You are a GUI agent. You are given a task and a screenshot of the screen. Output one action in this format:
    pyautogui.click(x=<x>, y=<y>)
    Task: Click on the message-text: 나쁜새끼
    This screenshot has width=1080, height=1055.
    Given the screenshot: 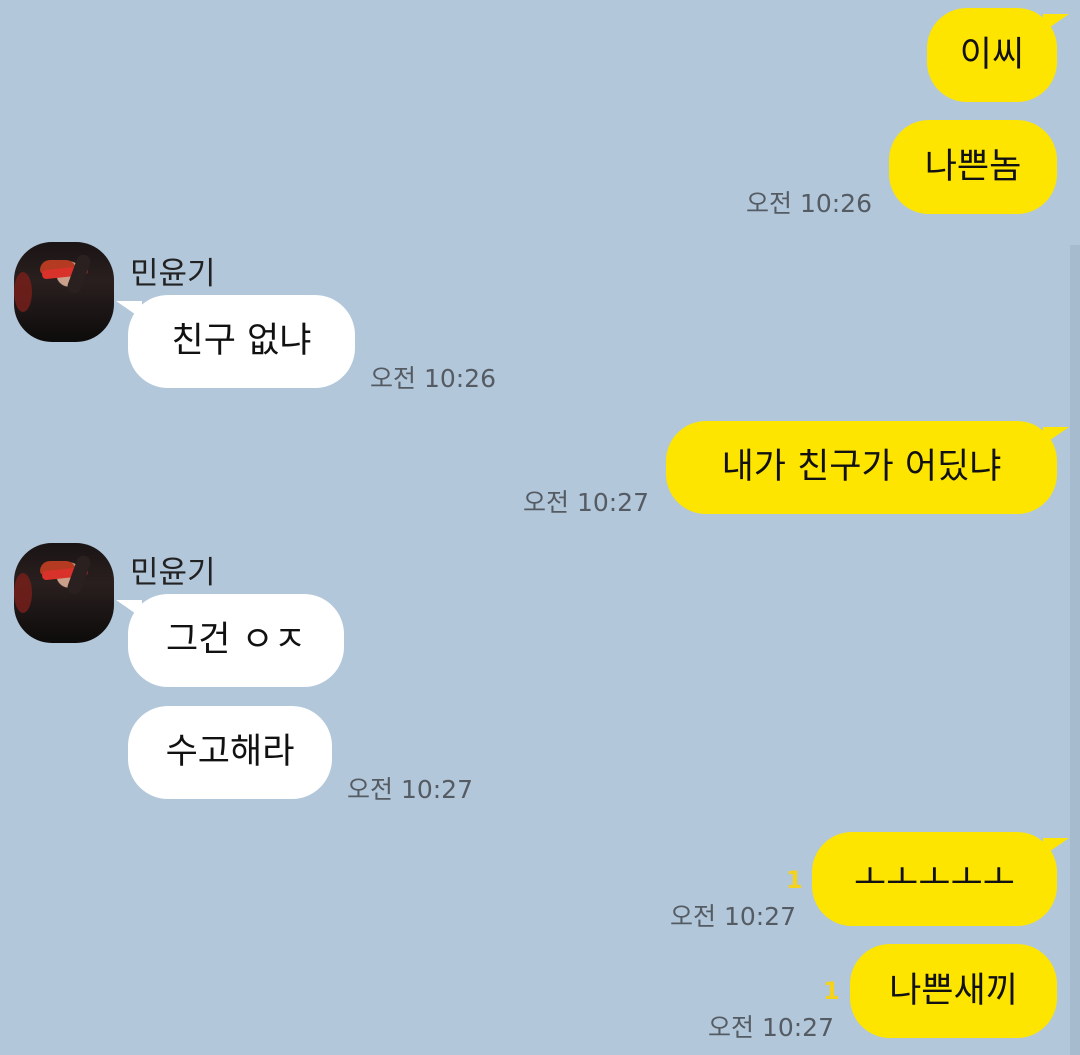 What is the action you would take?
    pyautogui.click(x=953, y=990)
    